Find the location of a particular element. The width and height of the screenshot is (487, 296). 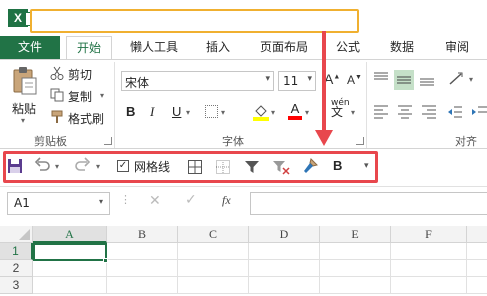

increase-indent-icon is located at coordinates (478, 112).